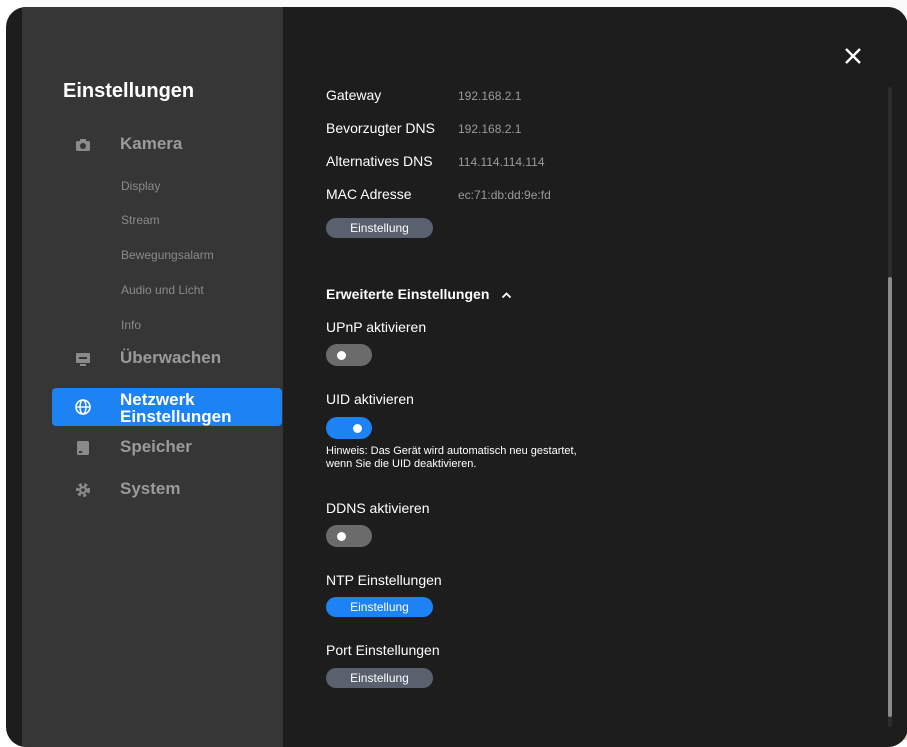 This screenshot has height=747, width=907. I want to click on sidebar-subitem-info: Info, so click(131, 325).